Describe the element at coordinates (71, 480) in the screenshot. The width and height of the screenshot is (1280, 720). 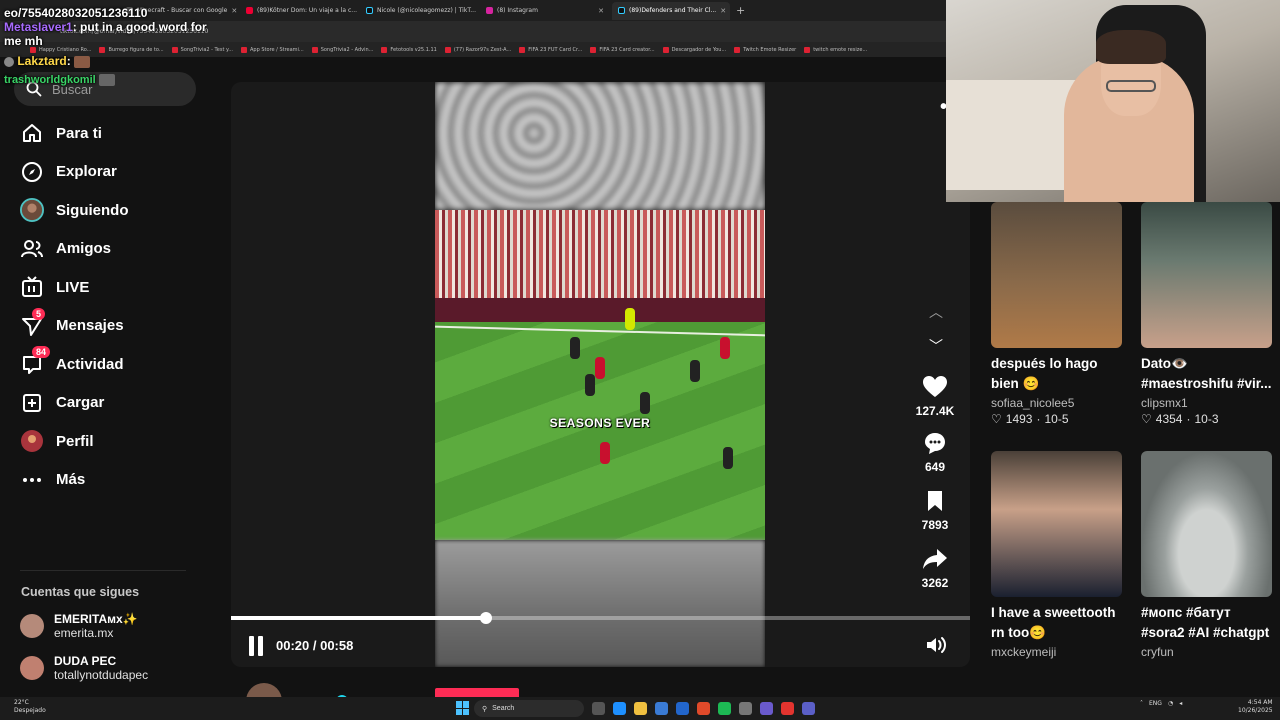
I see `nav-label: Más` at that location.